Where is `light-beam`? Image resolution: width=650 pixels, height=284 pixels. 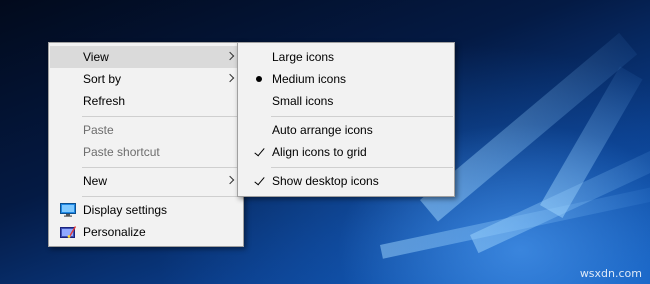
light-beam is located at coordinates (515, 222).